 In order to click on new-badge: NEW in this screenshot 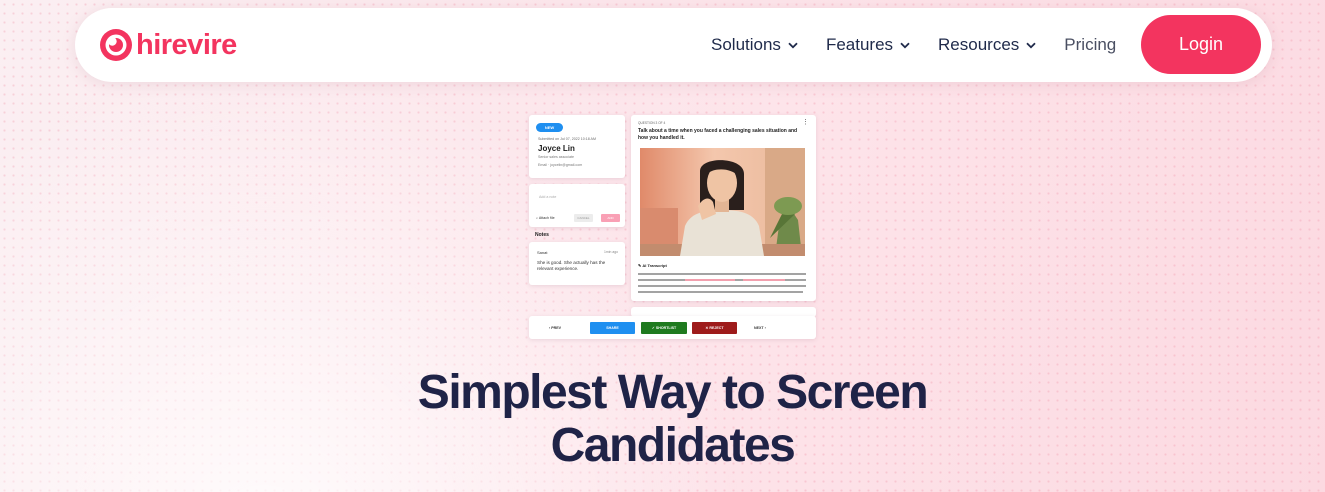, I will do `click(549, 127)`.